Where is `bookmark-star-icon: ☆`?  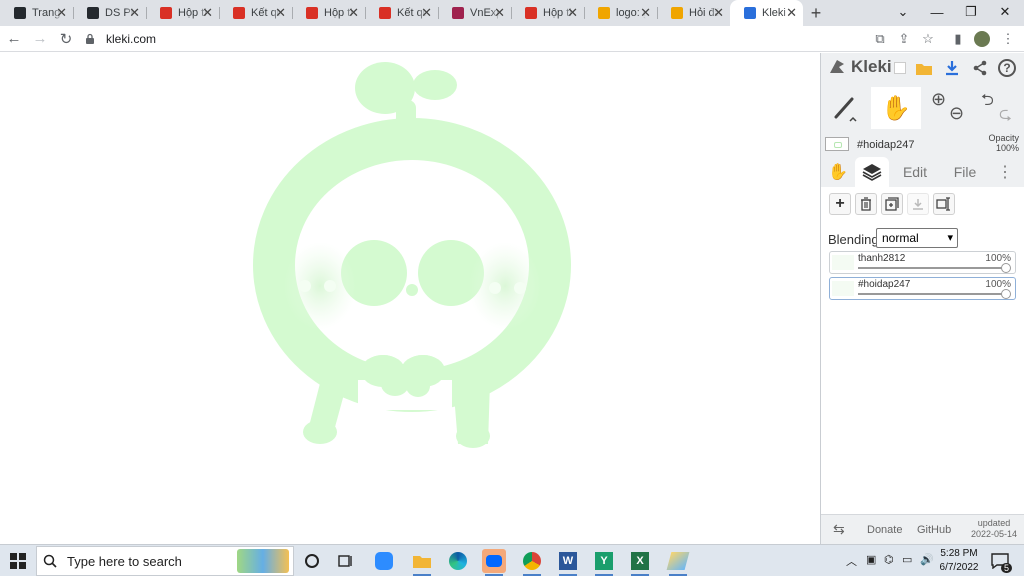
bookmark-star-icon: ☆ is located at coordinates (928, 39).